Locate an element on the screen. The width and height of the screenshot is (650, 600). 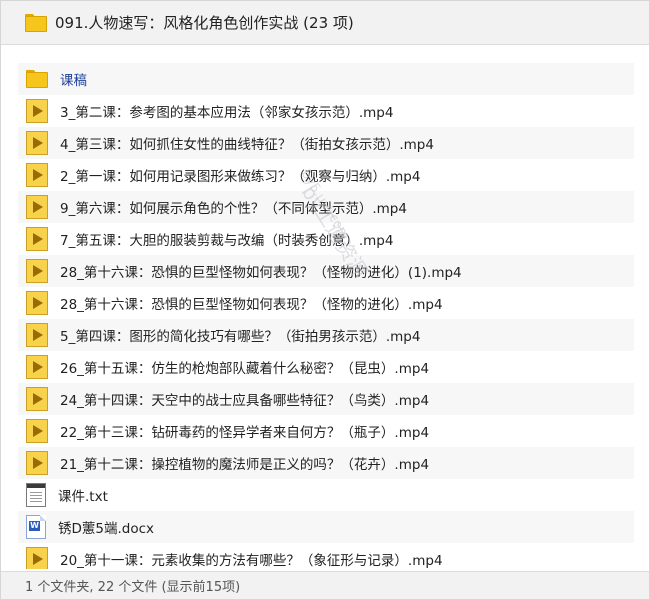
file-name: 课件.txt is located at coordinates (83, 497).